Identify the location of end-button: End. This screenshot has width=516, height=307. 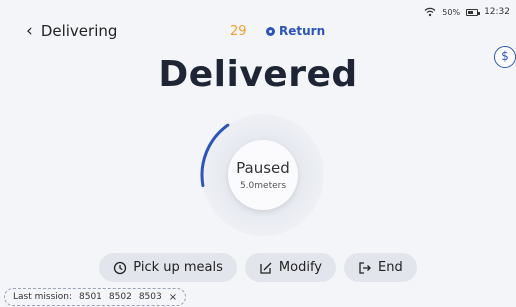
(380, 267).